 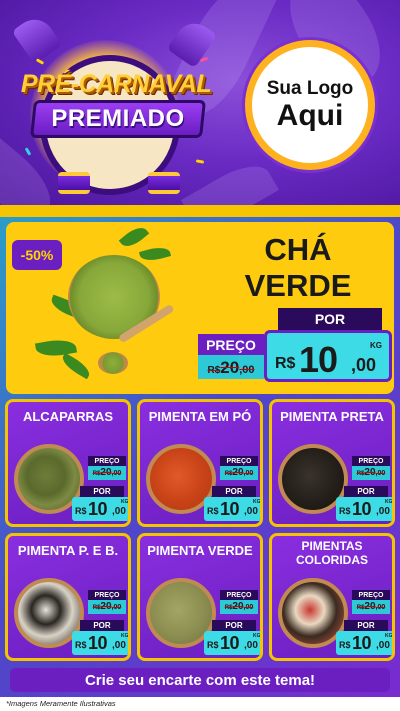 What do you see at coordinates (200, 416) in the screenshot?
I see `product-name: PIMENTA EM PÓ` at bounding box center [200, 416].